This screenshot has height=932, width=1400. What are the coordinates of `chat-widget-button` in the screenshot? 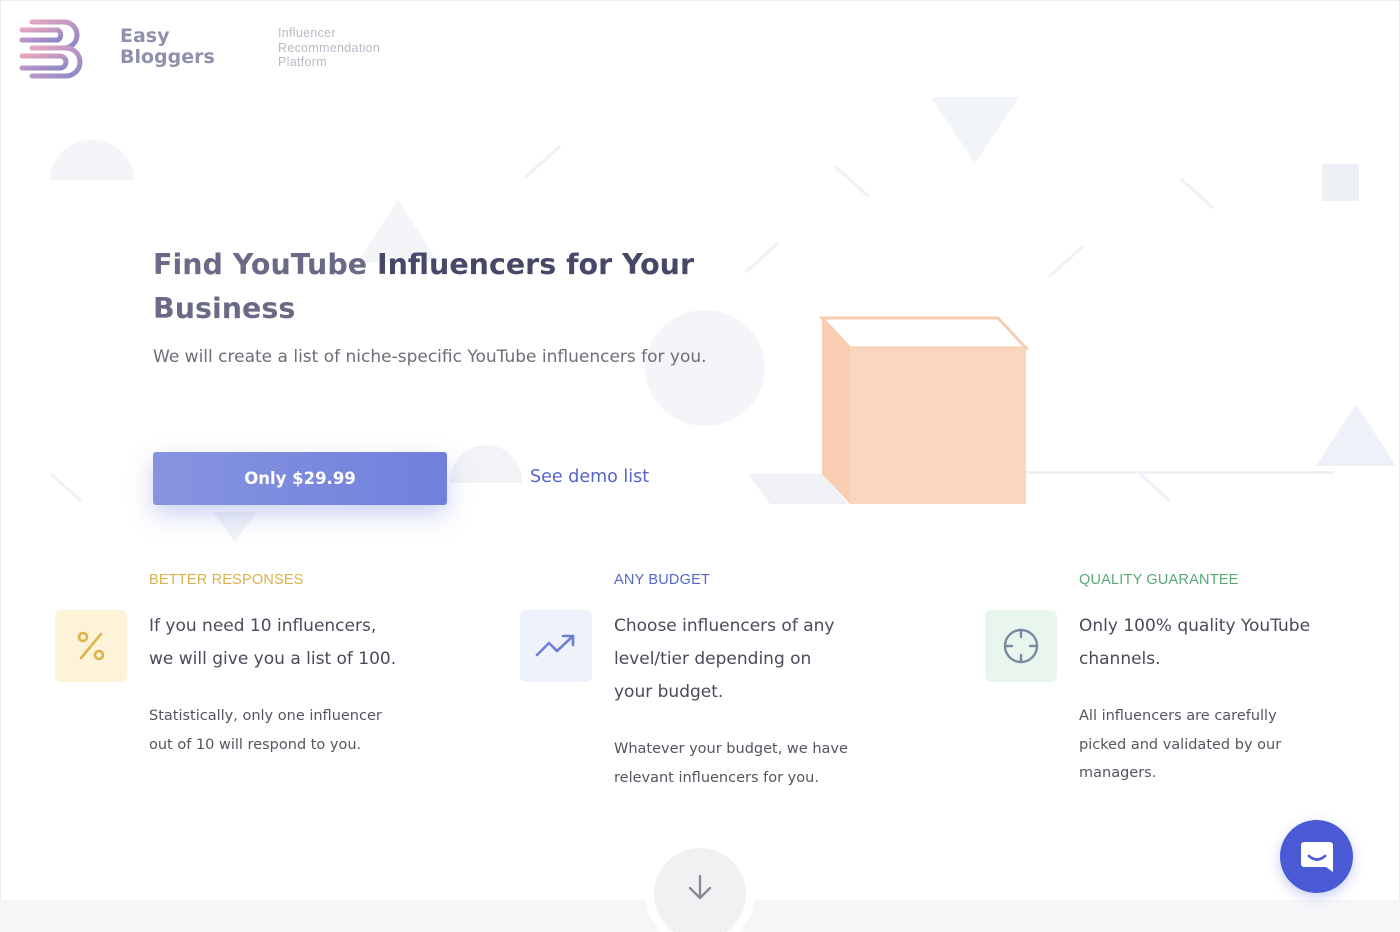 It's located at (1316, 856).